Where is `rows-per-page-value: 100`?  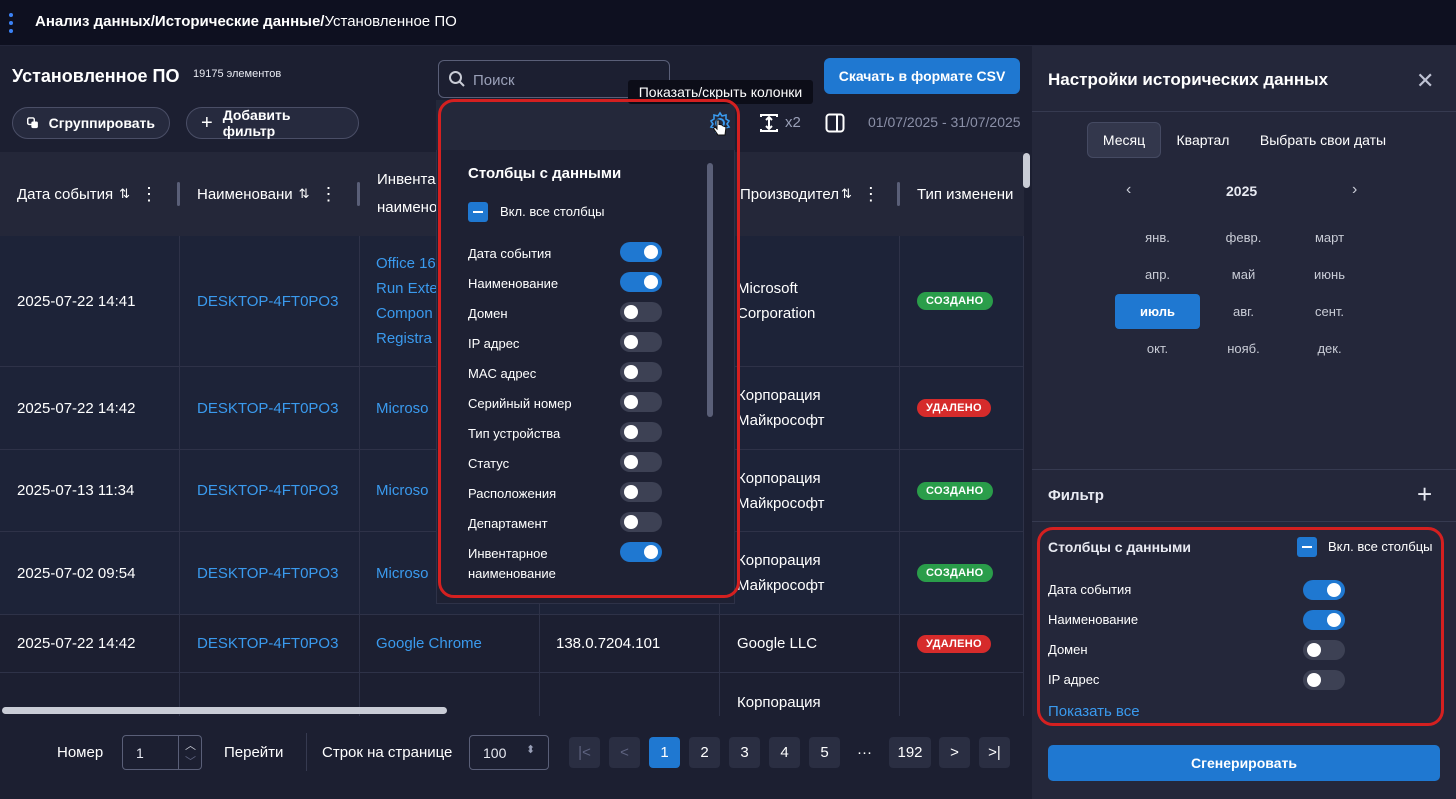 rows-per-page-value: 100 is located at coordinates (495, 753).